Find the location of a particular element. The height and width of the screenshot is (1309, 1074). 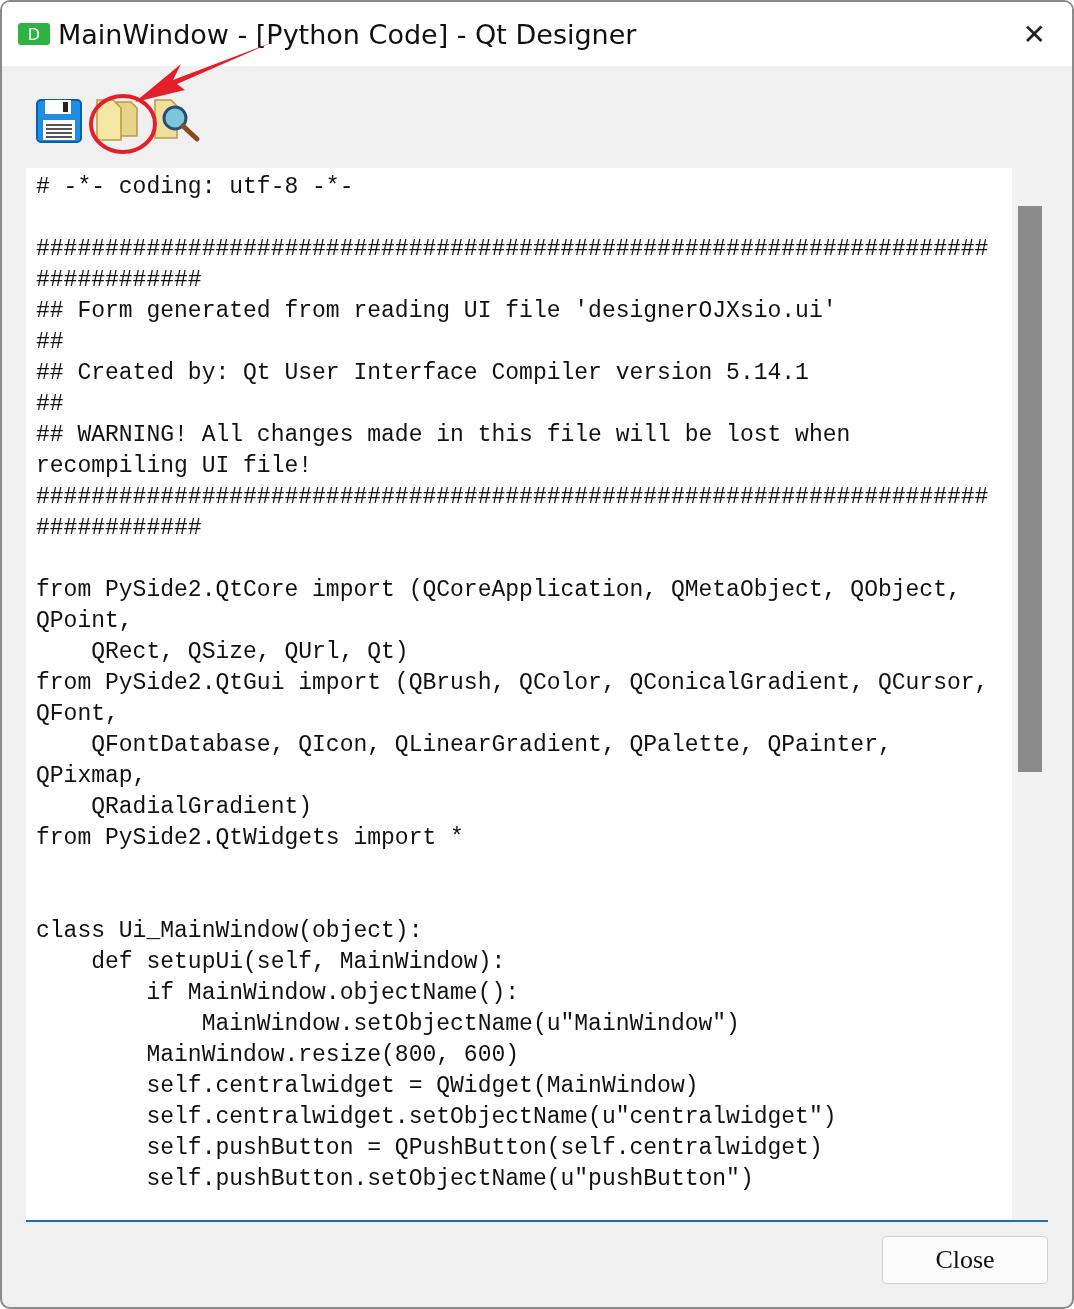

code-line: # -*- coding: utf-8 -*- is located at coordinates (195, 187).